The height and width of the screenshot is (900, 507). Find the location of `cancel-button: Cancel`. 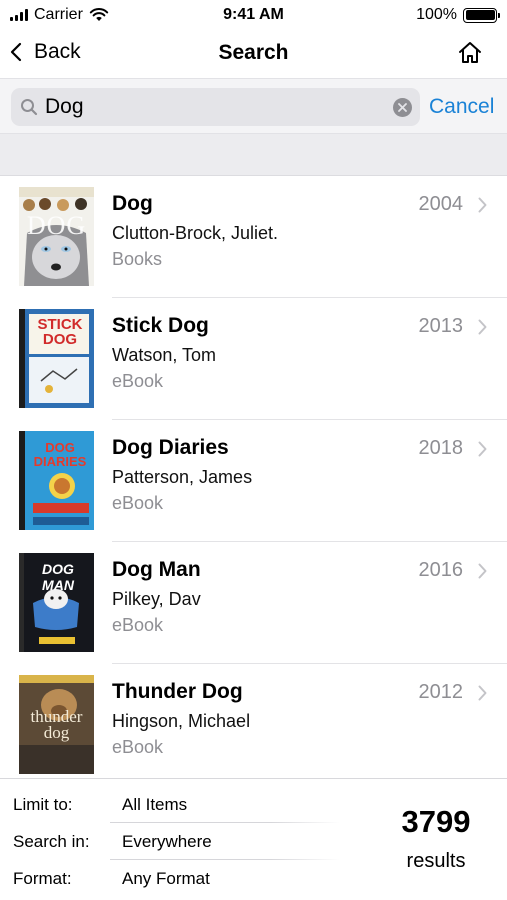

cancel-button: Cancel is located at coordinates (461, 107).